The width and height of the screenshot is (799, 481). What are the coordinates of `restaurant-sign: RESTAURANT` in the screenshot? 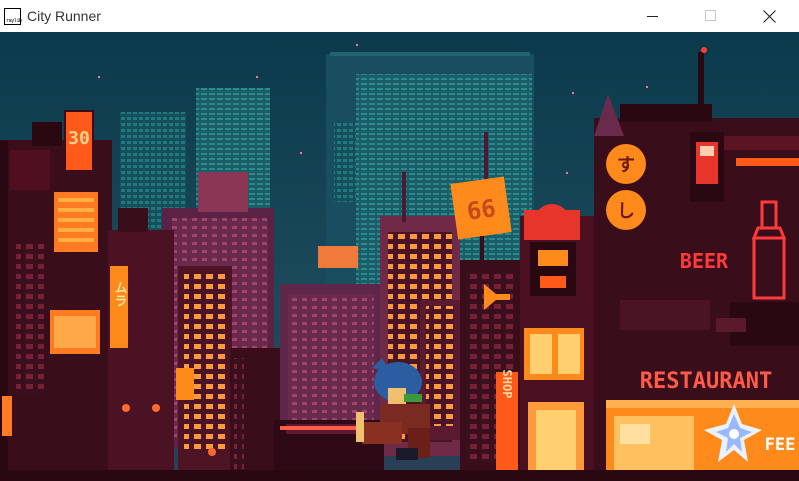 It's located at (706, 381).